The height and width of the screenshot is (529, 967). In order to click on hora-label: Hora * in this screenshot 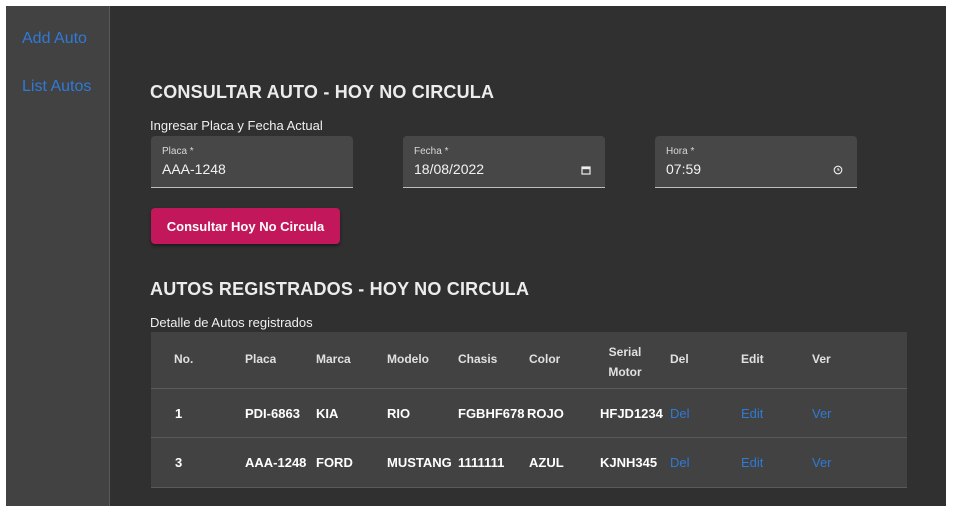, I will do `click(680, 151)`.